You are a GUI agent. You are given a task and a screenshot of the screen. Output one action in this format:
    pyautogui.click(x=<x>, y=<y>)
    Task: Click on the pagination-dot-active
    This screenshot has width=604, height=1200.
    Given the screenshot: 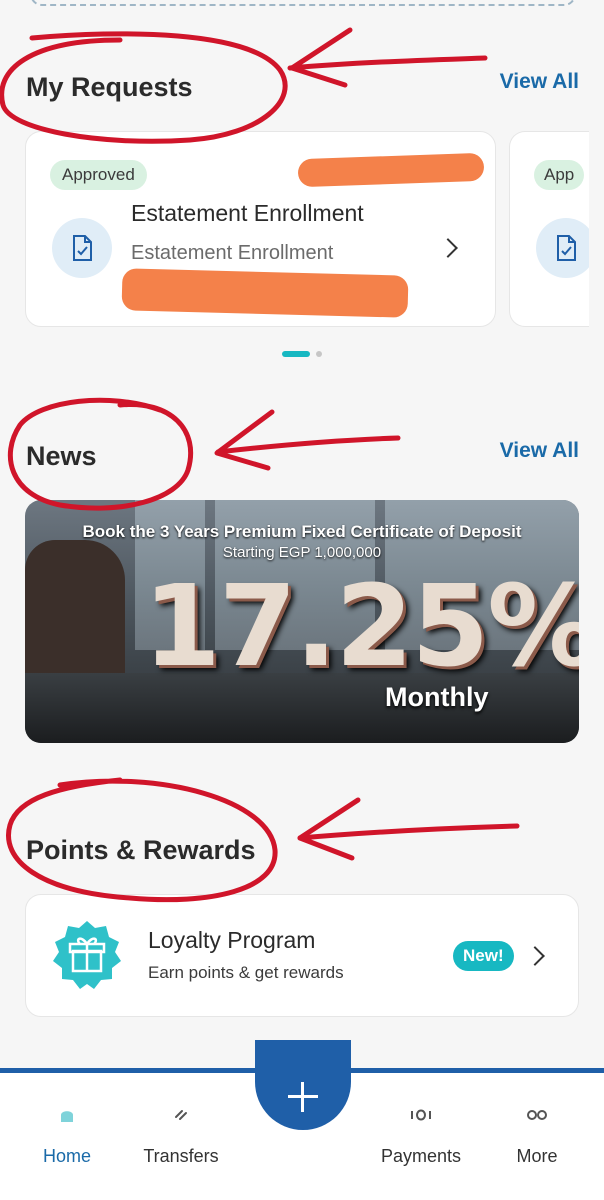 What is the action you would take?
    pyautogui.click(x=296, y=354)
    